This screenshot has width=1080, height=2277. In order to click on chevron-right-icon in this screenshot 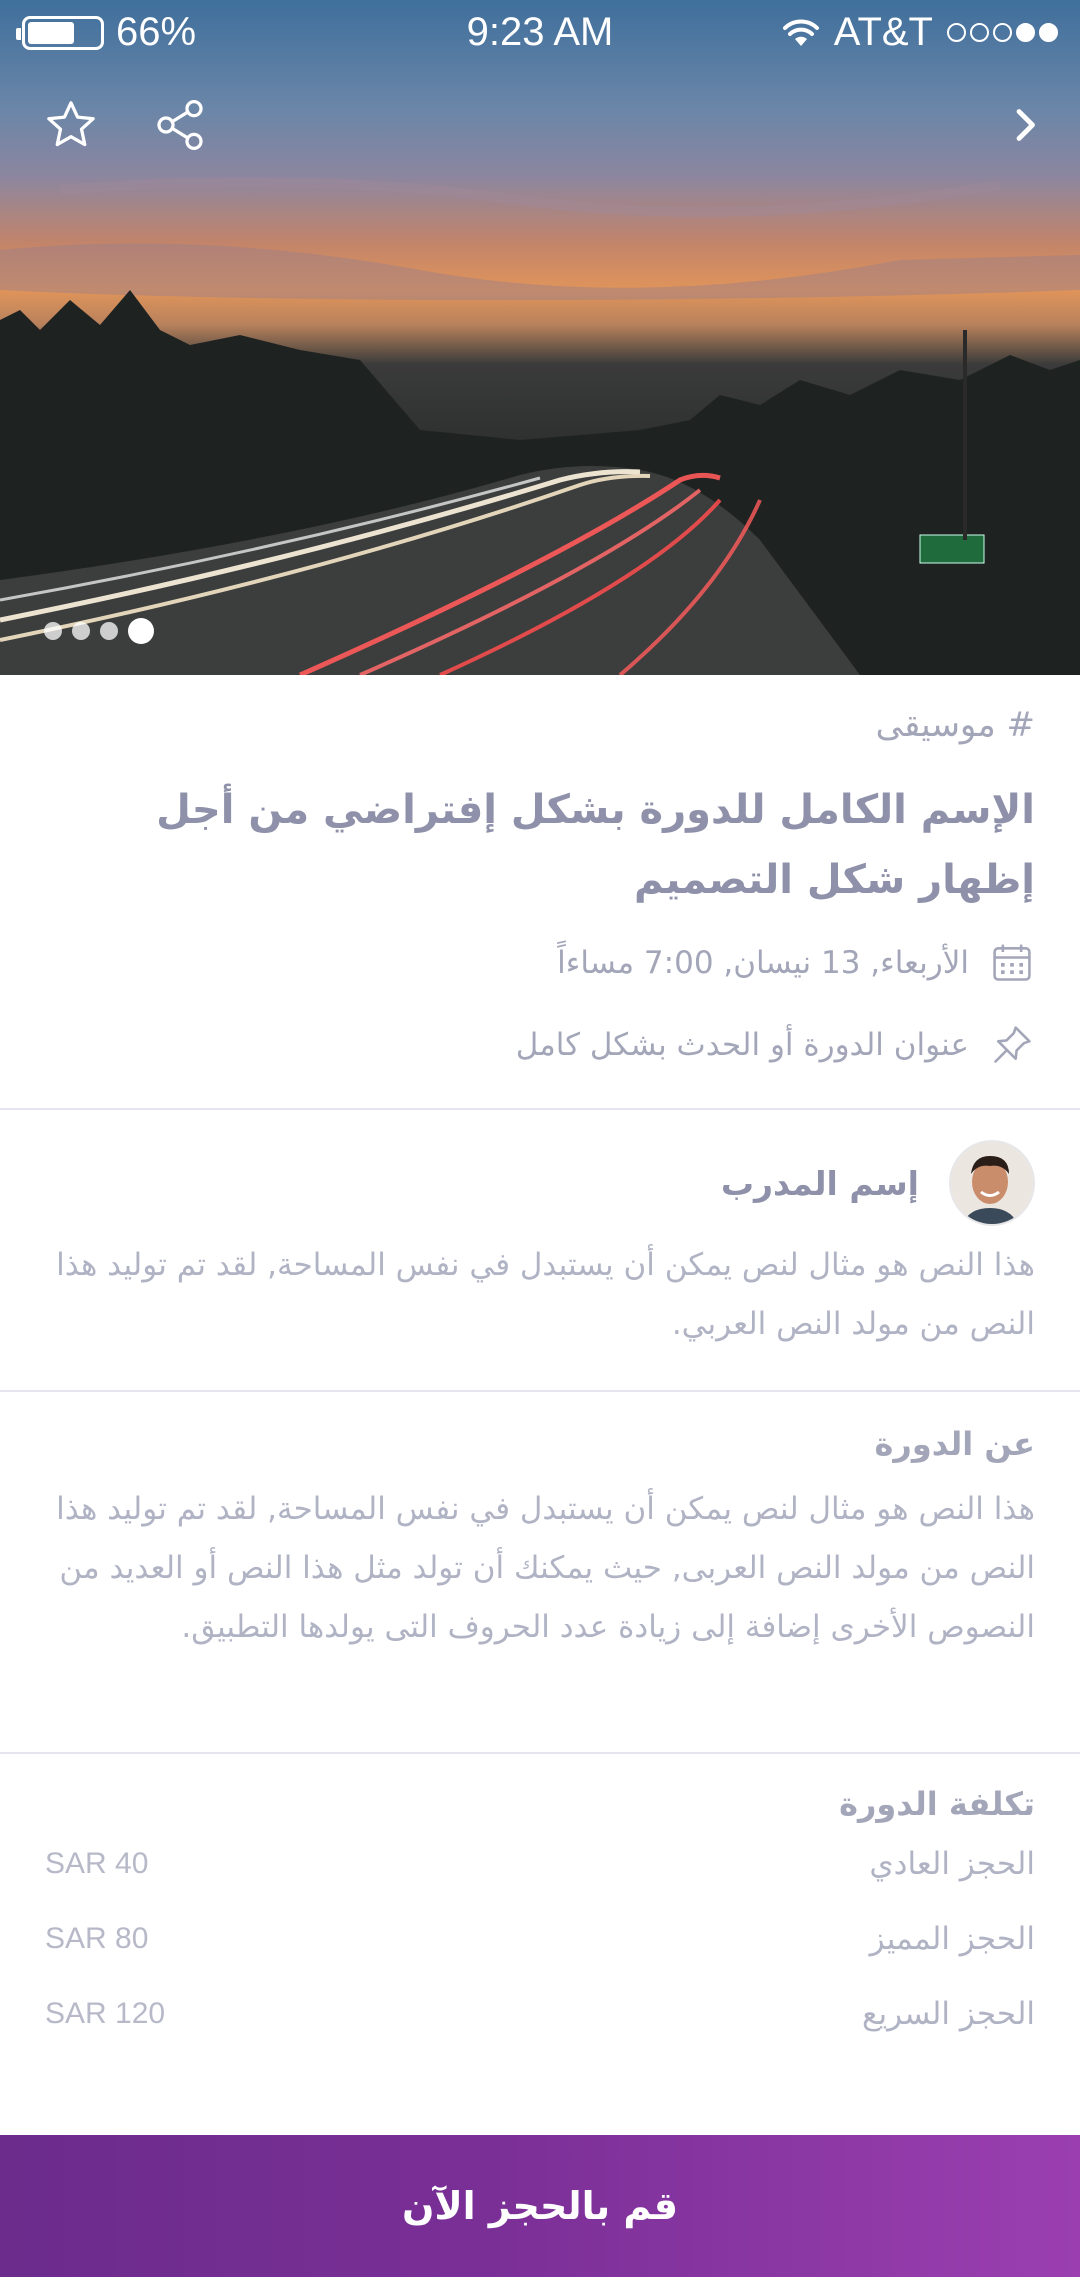, I will do `click(1025, 125)`.